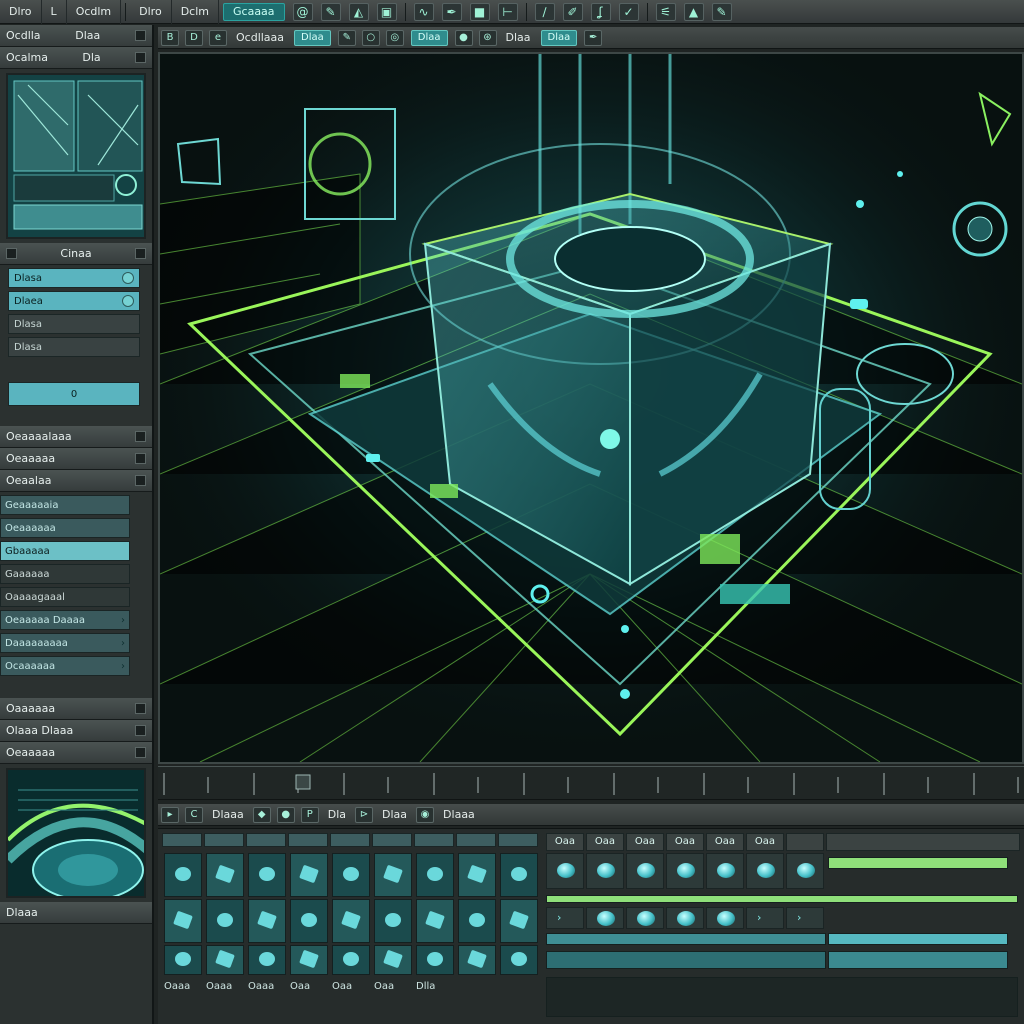  I want to click on value-slider: 0, so click(74, 394).